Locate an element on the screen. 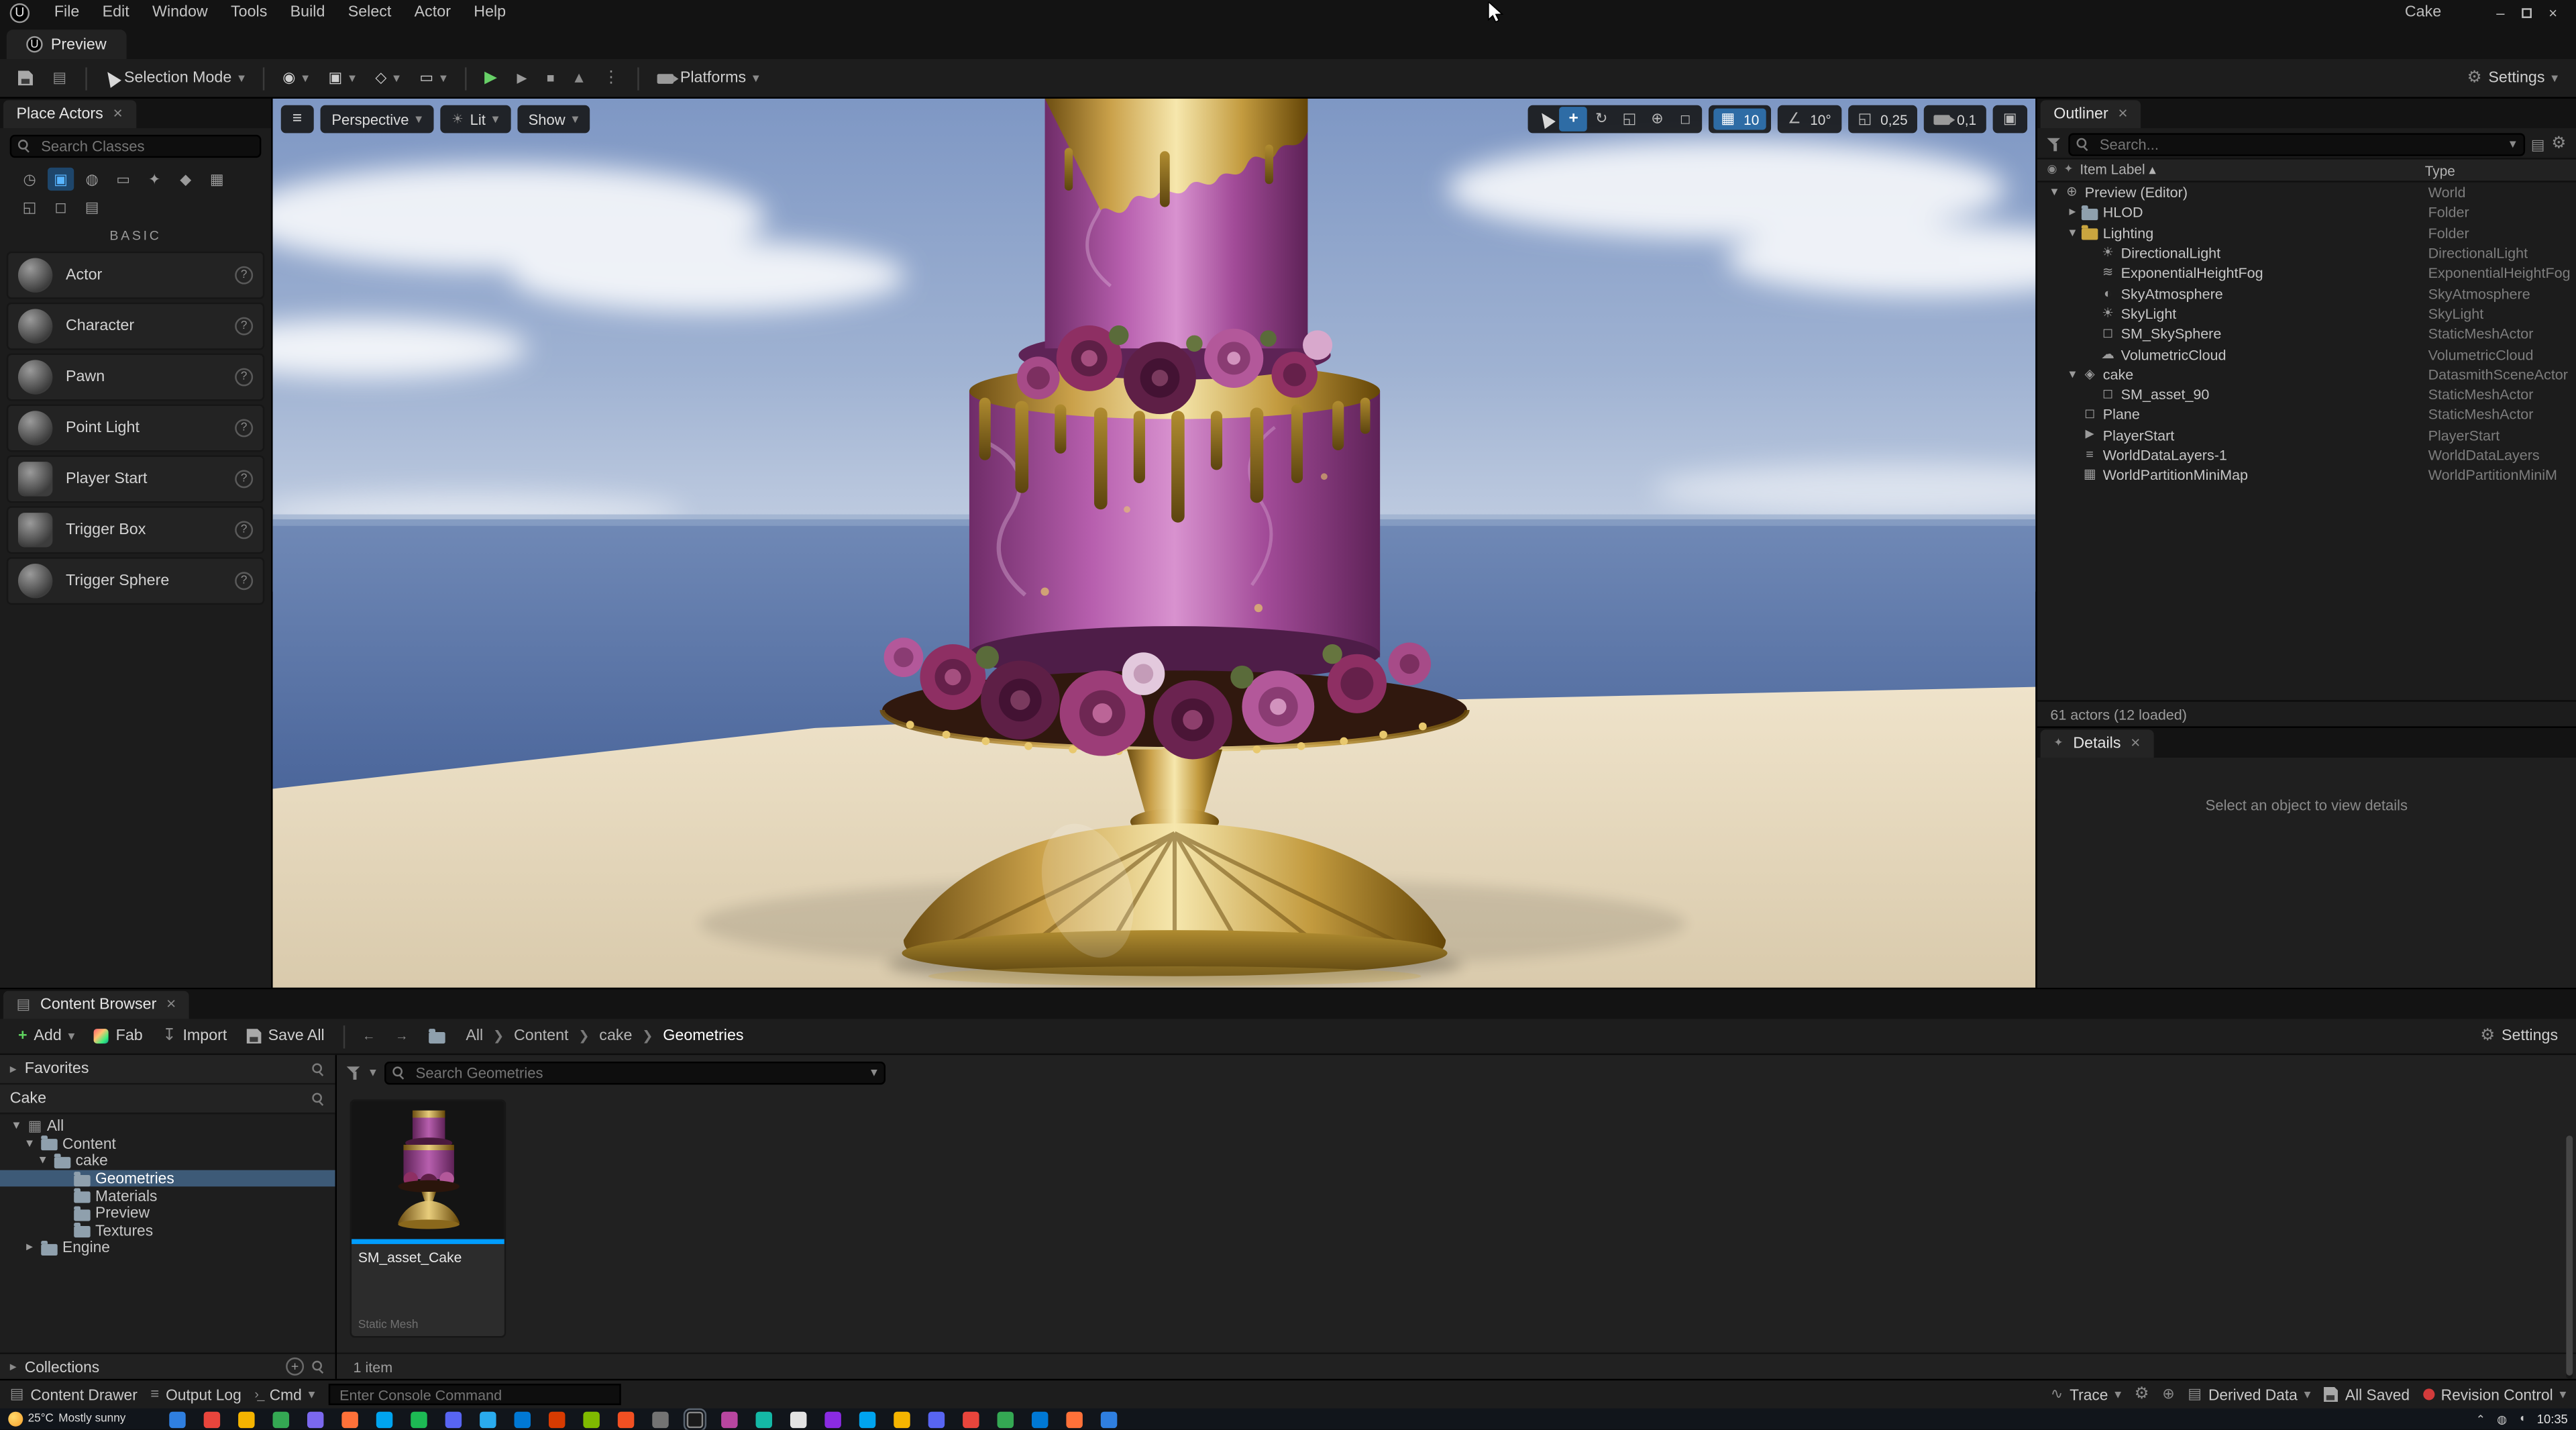 The height and width of the screenshot is (1430, 2576). outliner-row: VolumetricCloudVolumetricCloud is located at coordinates (2306, 354).